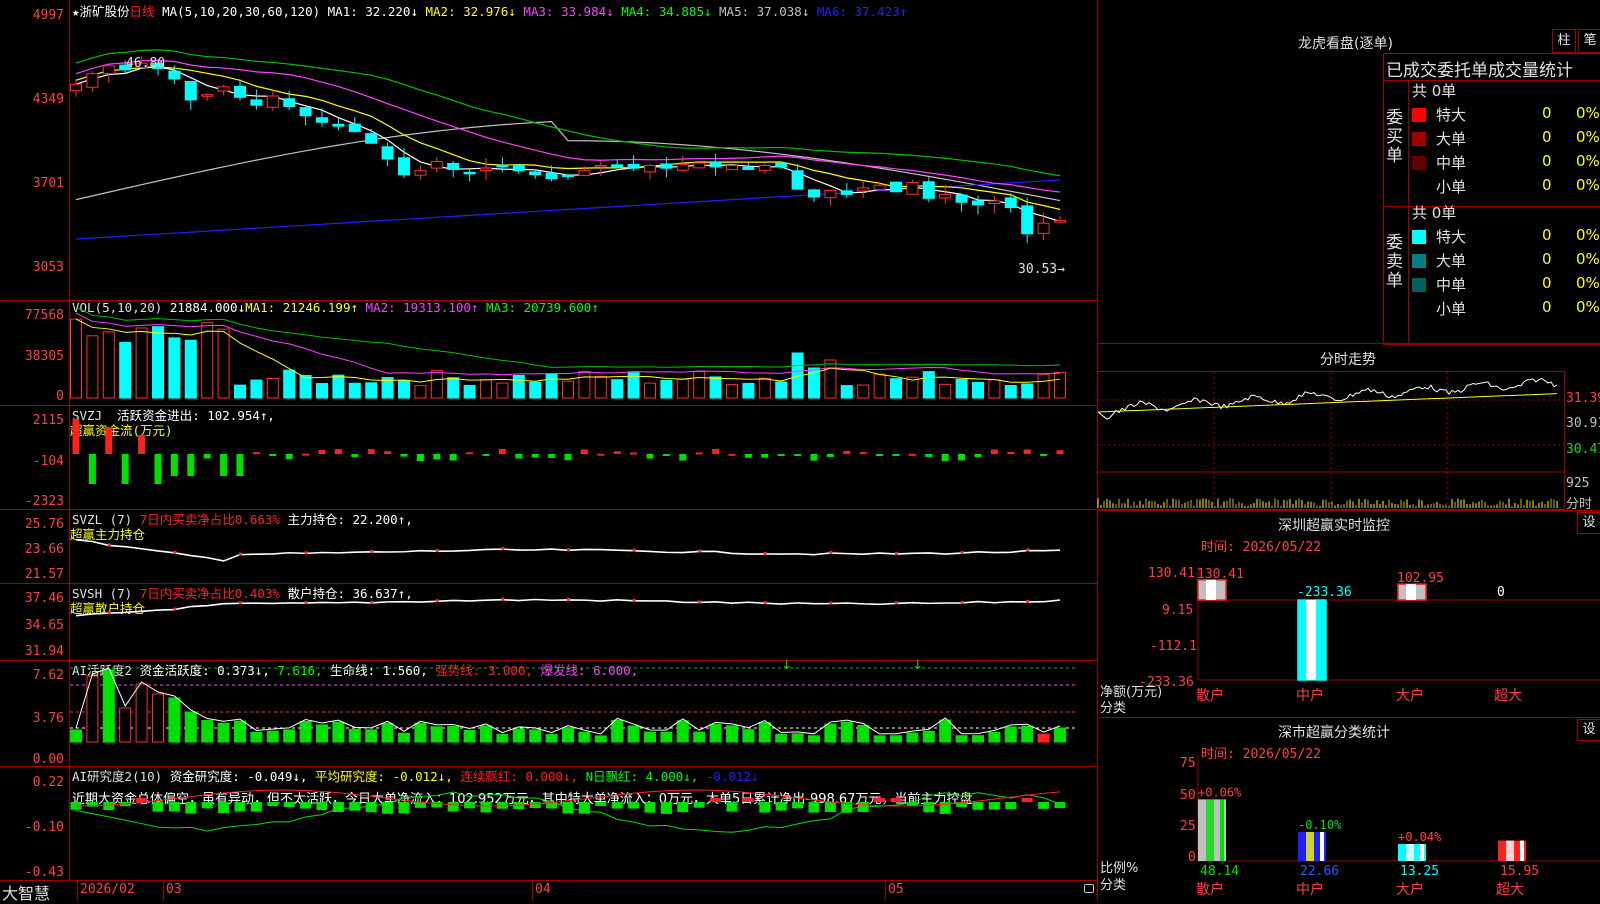 The width and height of the screenshot is (1600, 904). What do you see at coordinates (44, 598) in the screenshot?
I see `svsh-tick: 37.46` at bounding box center [44, 598].